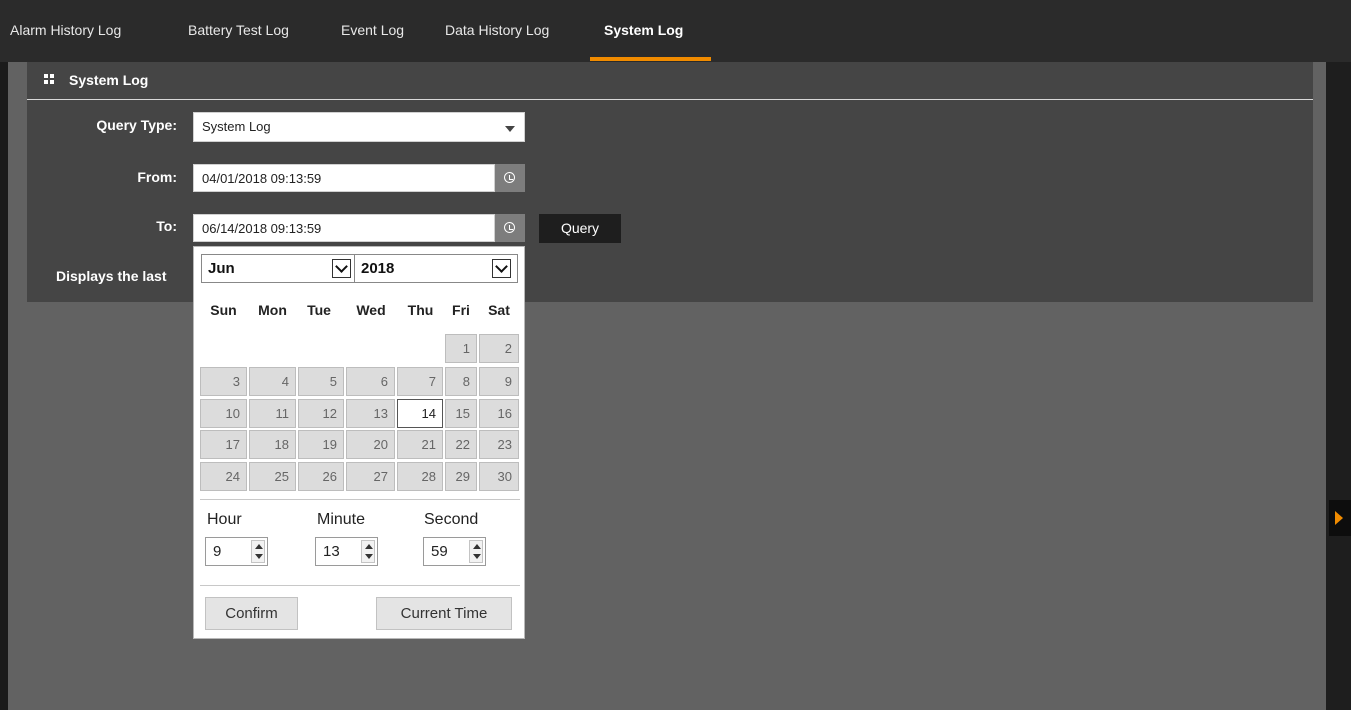 The image size is (1351, 710). I want to click on displays-last-label: Displays the last, so click(111, 276).